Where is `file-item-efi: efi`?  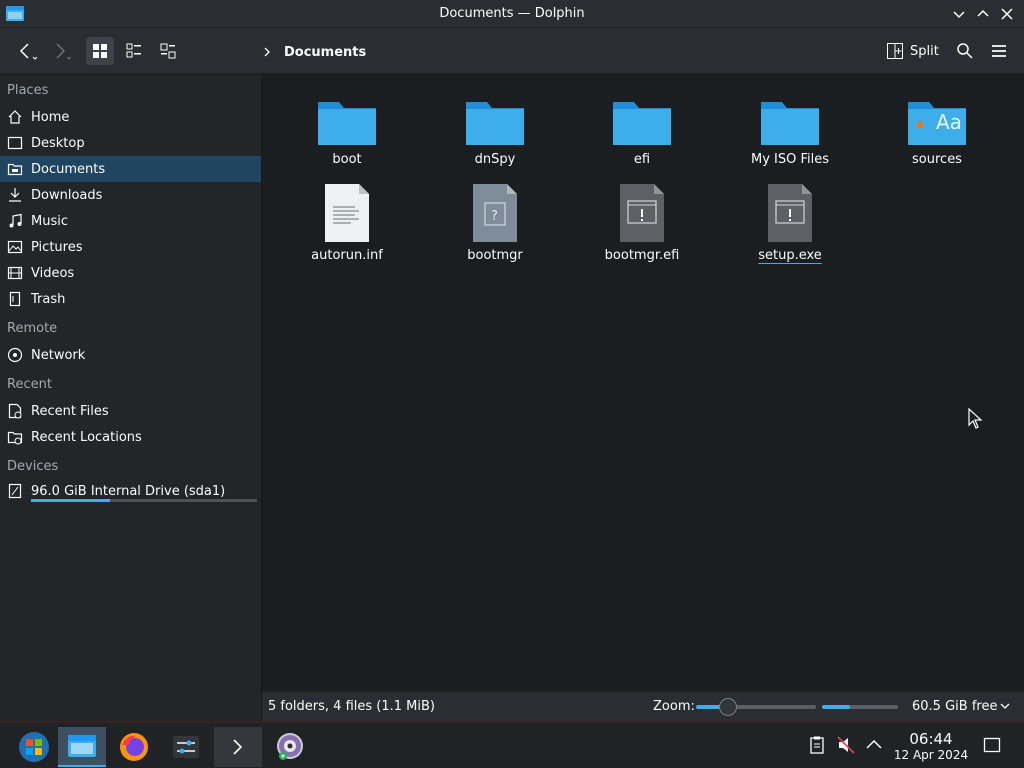 file-item-efi: efi is located at coordinates (642, 121).